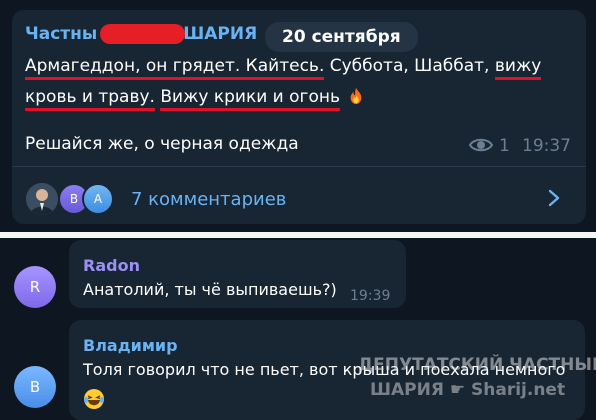 This screenshot has height=420, width=596. Describe the element at coordinates (35, 287) in the screenshot. I see `avatar: R` at that location.